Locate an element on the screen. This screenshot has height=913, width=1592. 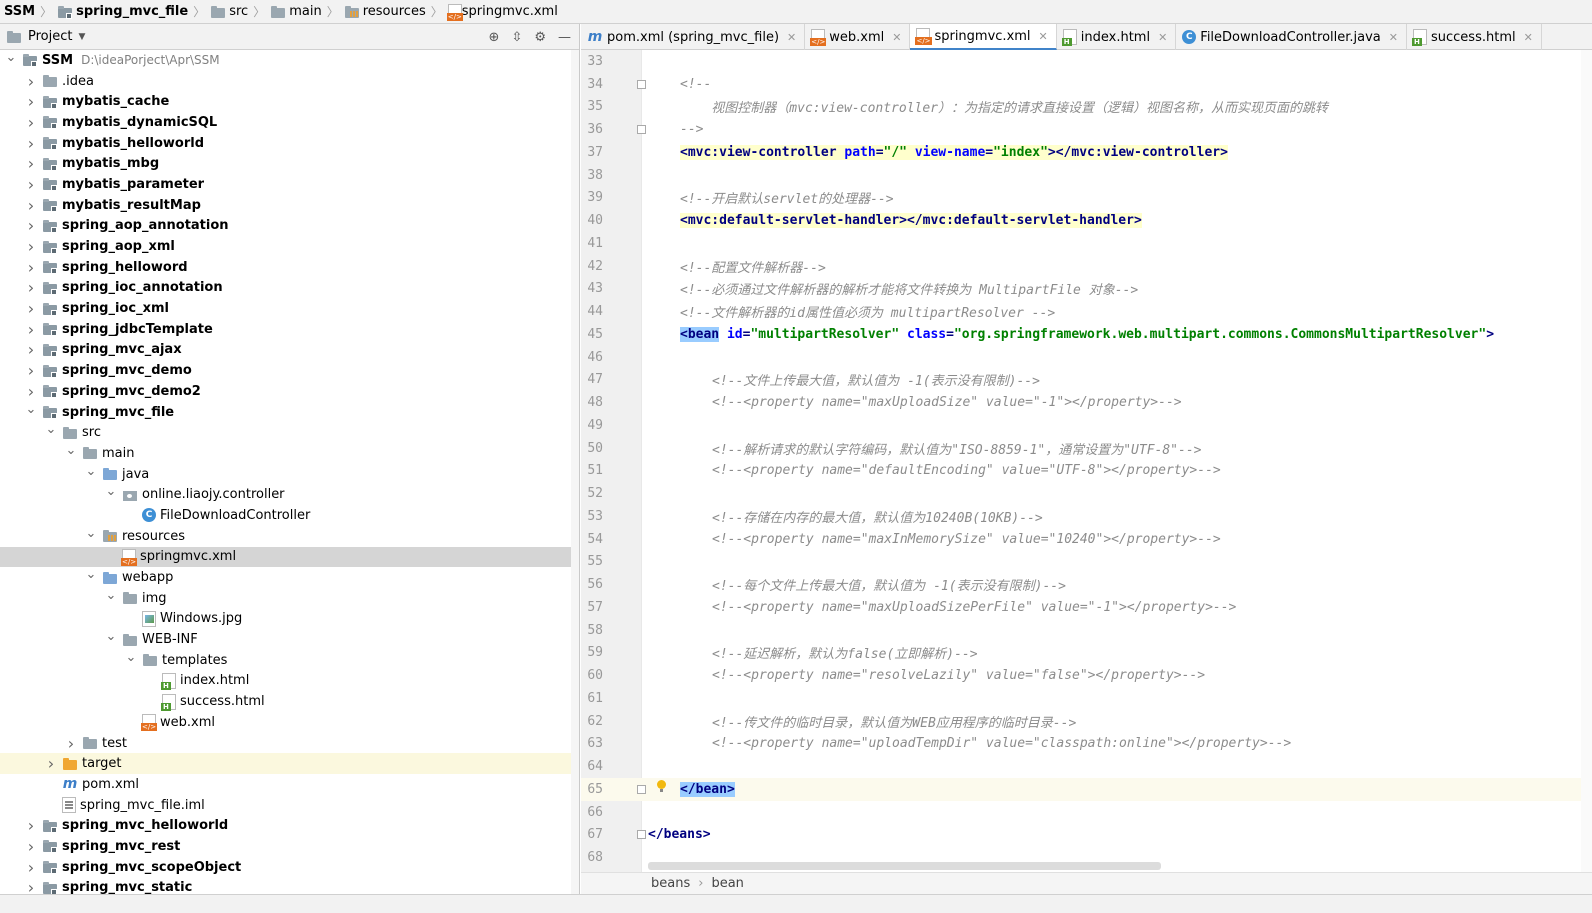
tree-item: › mybatis_resultMap is located at coordinates (289, 205).